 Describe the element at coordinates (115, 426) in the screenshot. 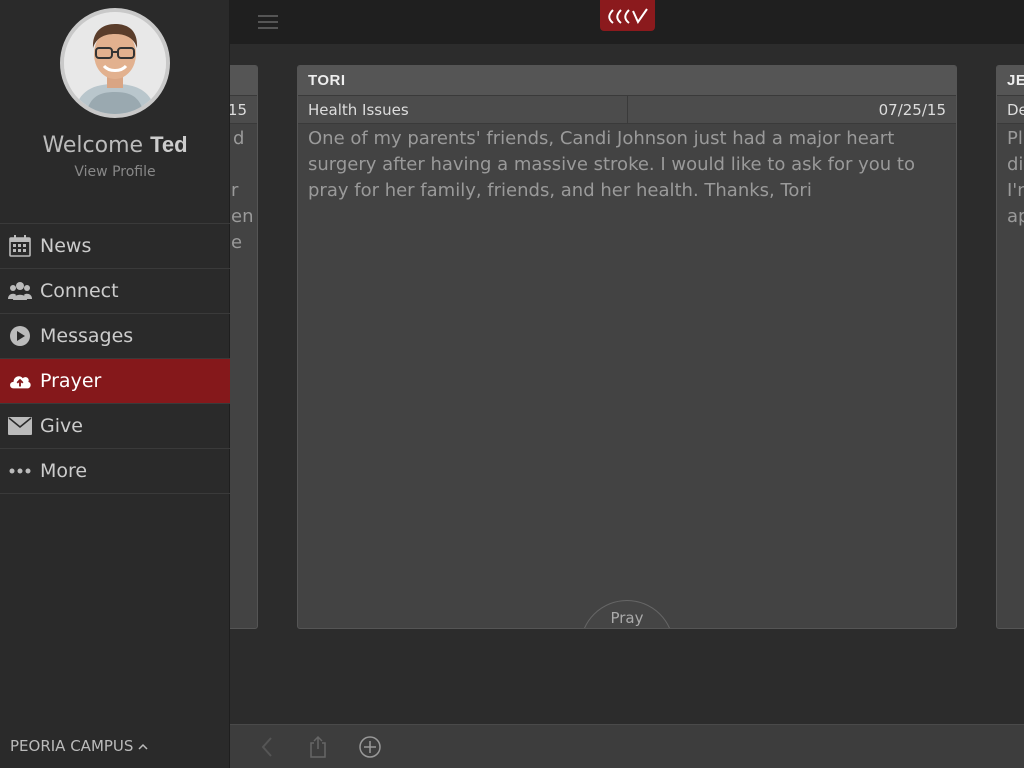

I see `menu-item-give: Give` at that location.